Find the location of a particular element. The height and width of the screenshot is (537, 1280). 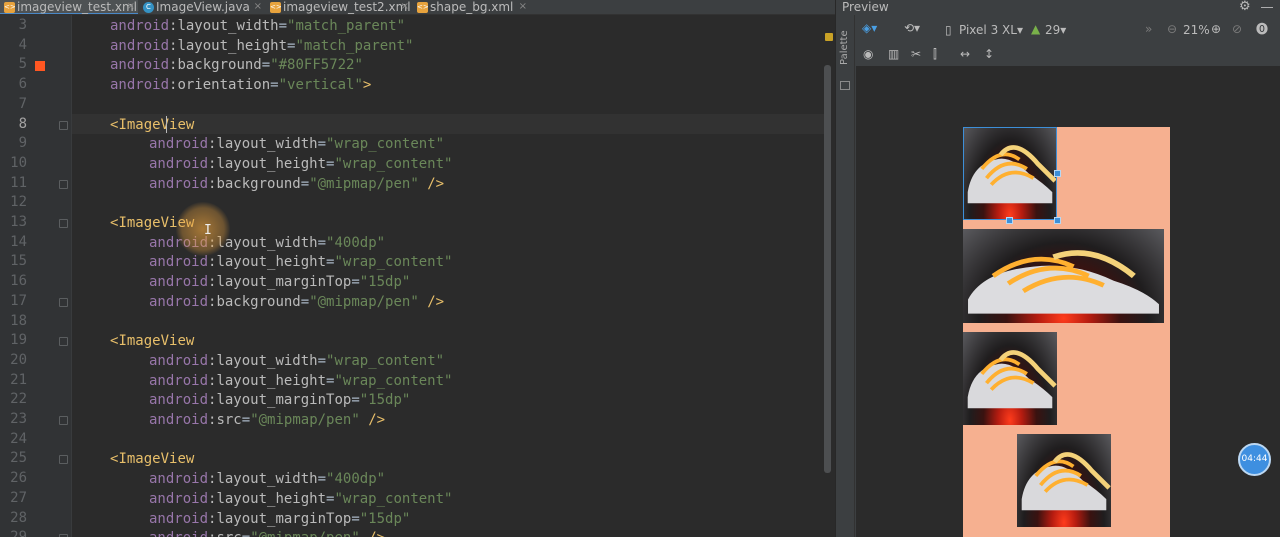

device-selector: Pixel 3 XL▾ is located at coordinates (991, 30).